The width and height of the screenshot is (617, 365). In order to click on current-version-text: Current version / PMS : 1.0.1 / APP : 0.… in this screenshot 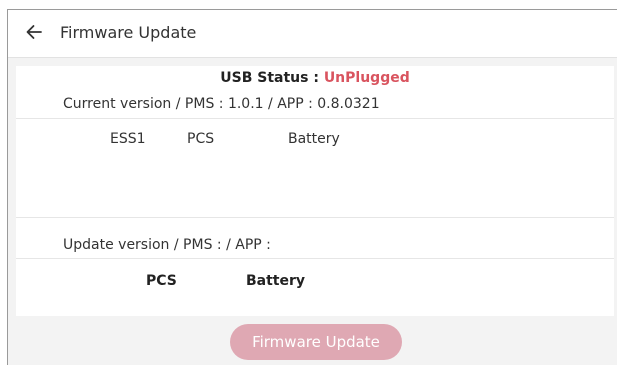, I will do `click(221, 104)`.